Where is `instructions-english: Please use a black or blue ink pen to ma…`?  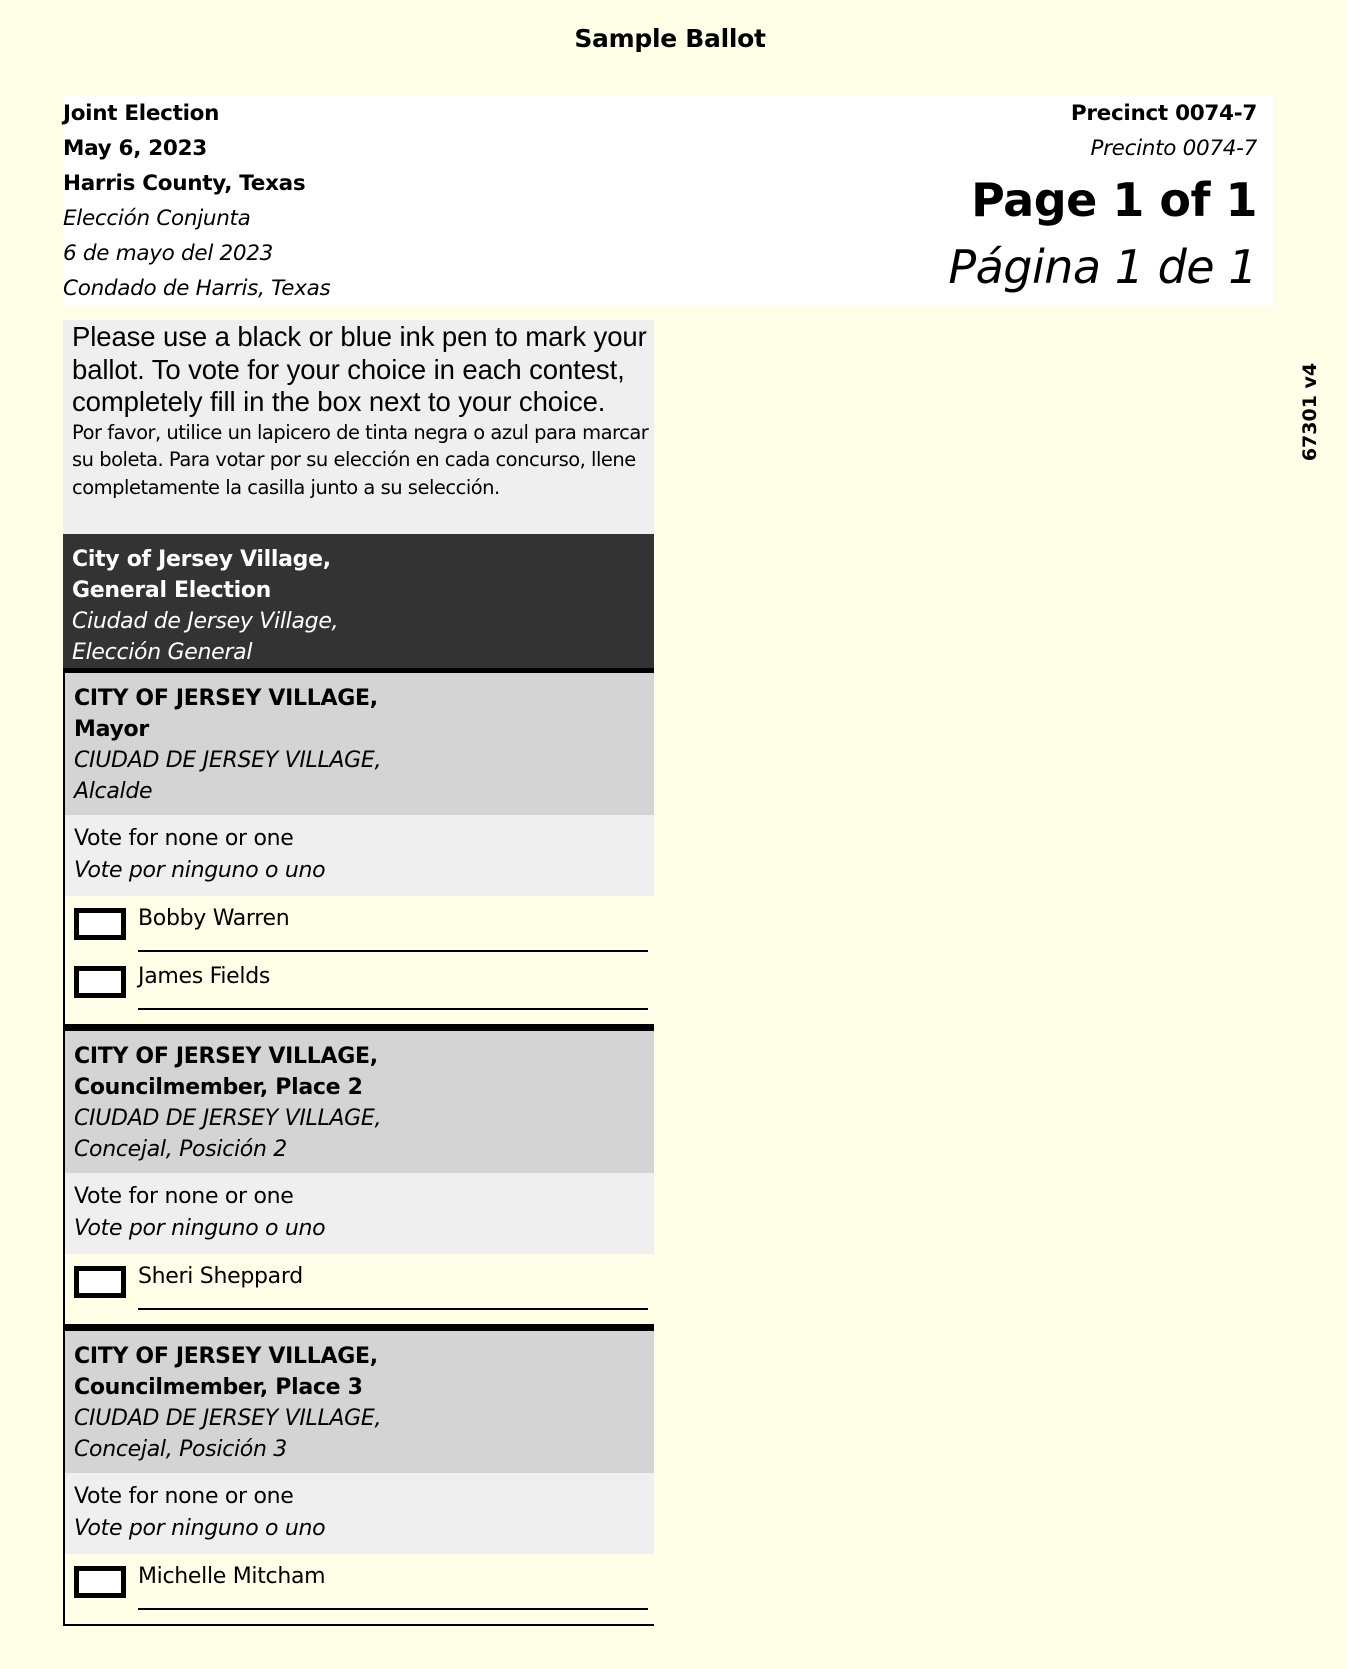
instructions-english: Please use a black or blue ink pen to ma… is located at coordinates (359, 369).